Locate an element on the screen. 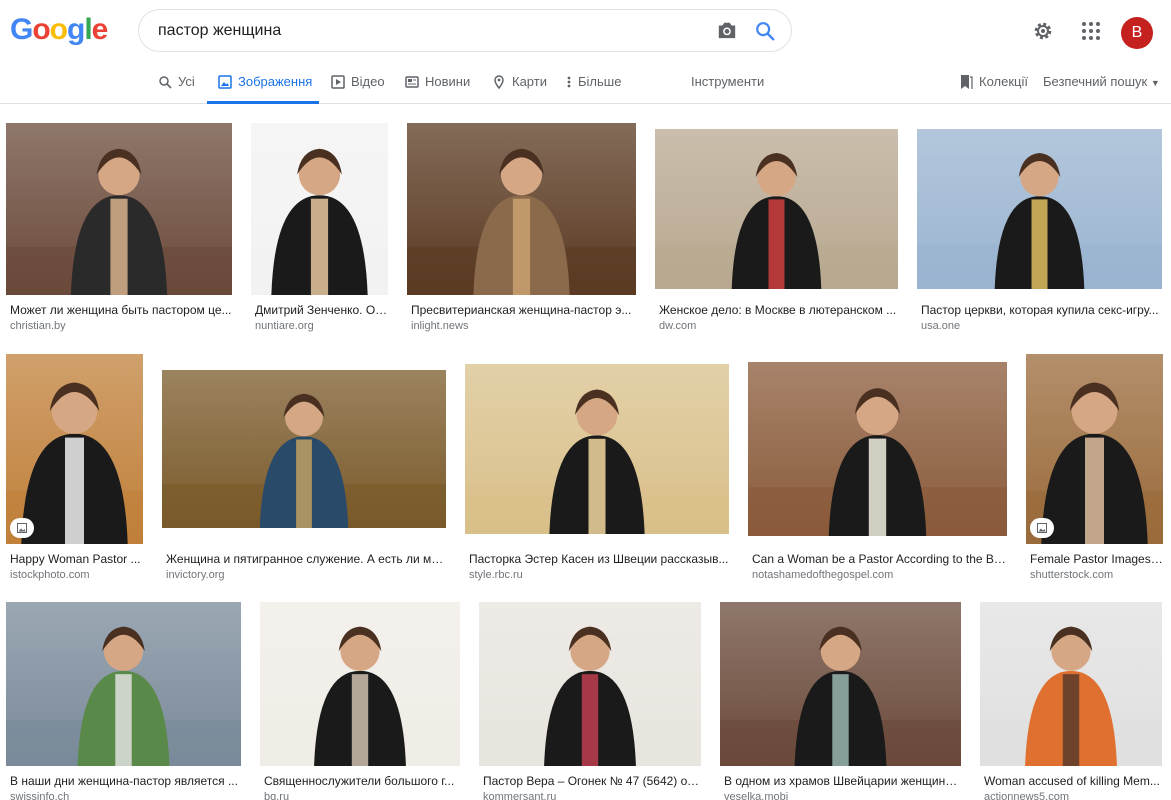 This screenshot has height=800, width=1171. apps-grid-icon is located at coordinates (1091, 31).